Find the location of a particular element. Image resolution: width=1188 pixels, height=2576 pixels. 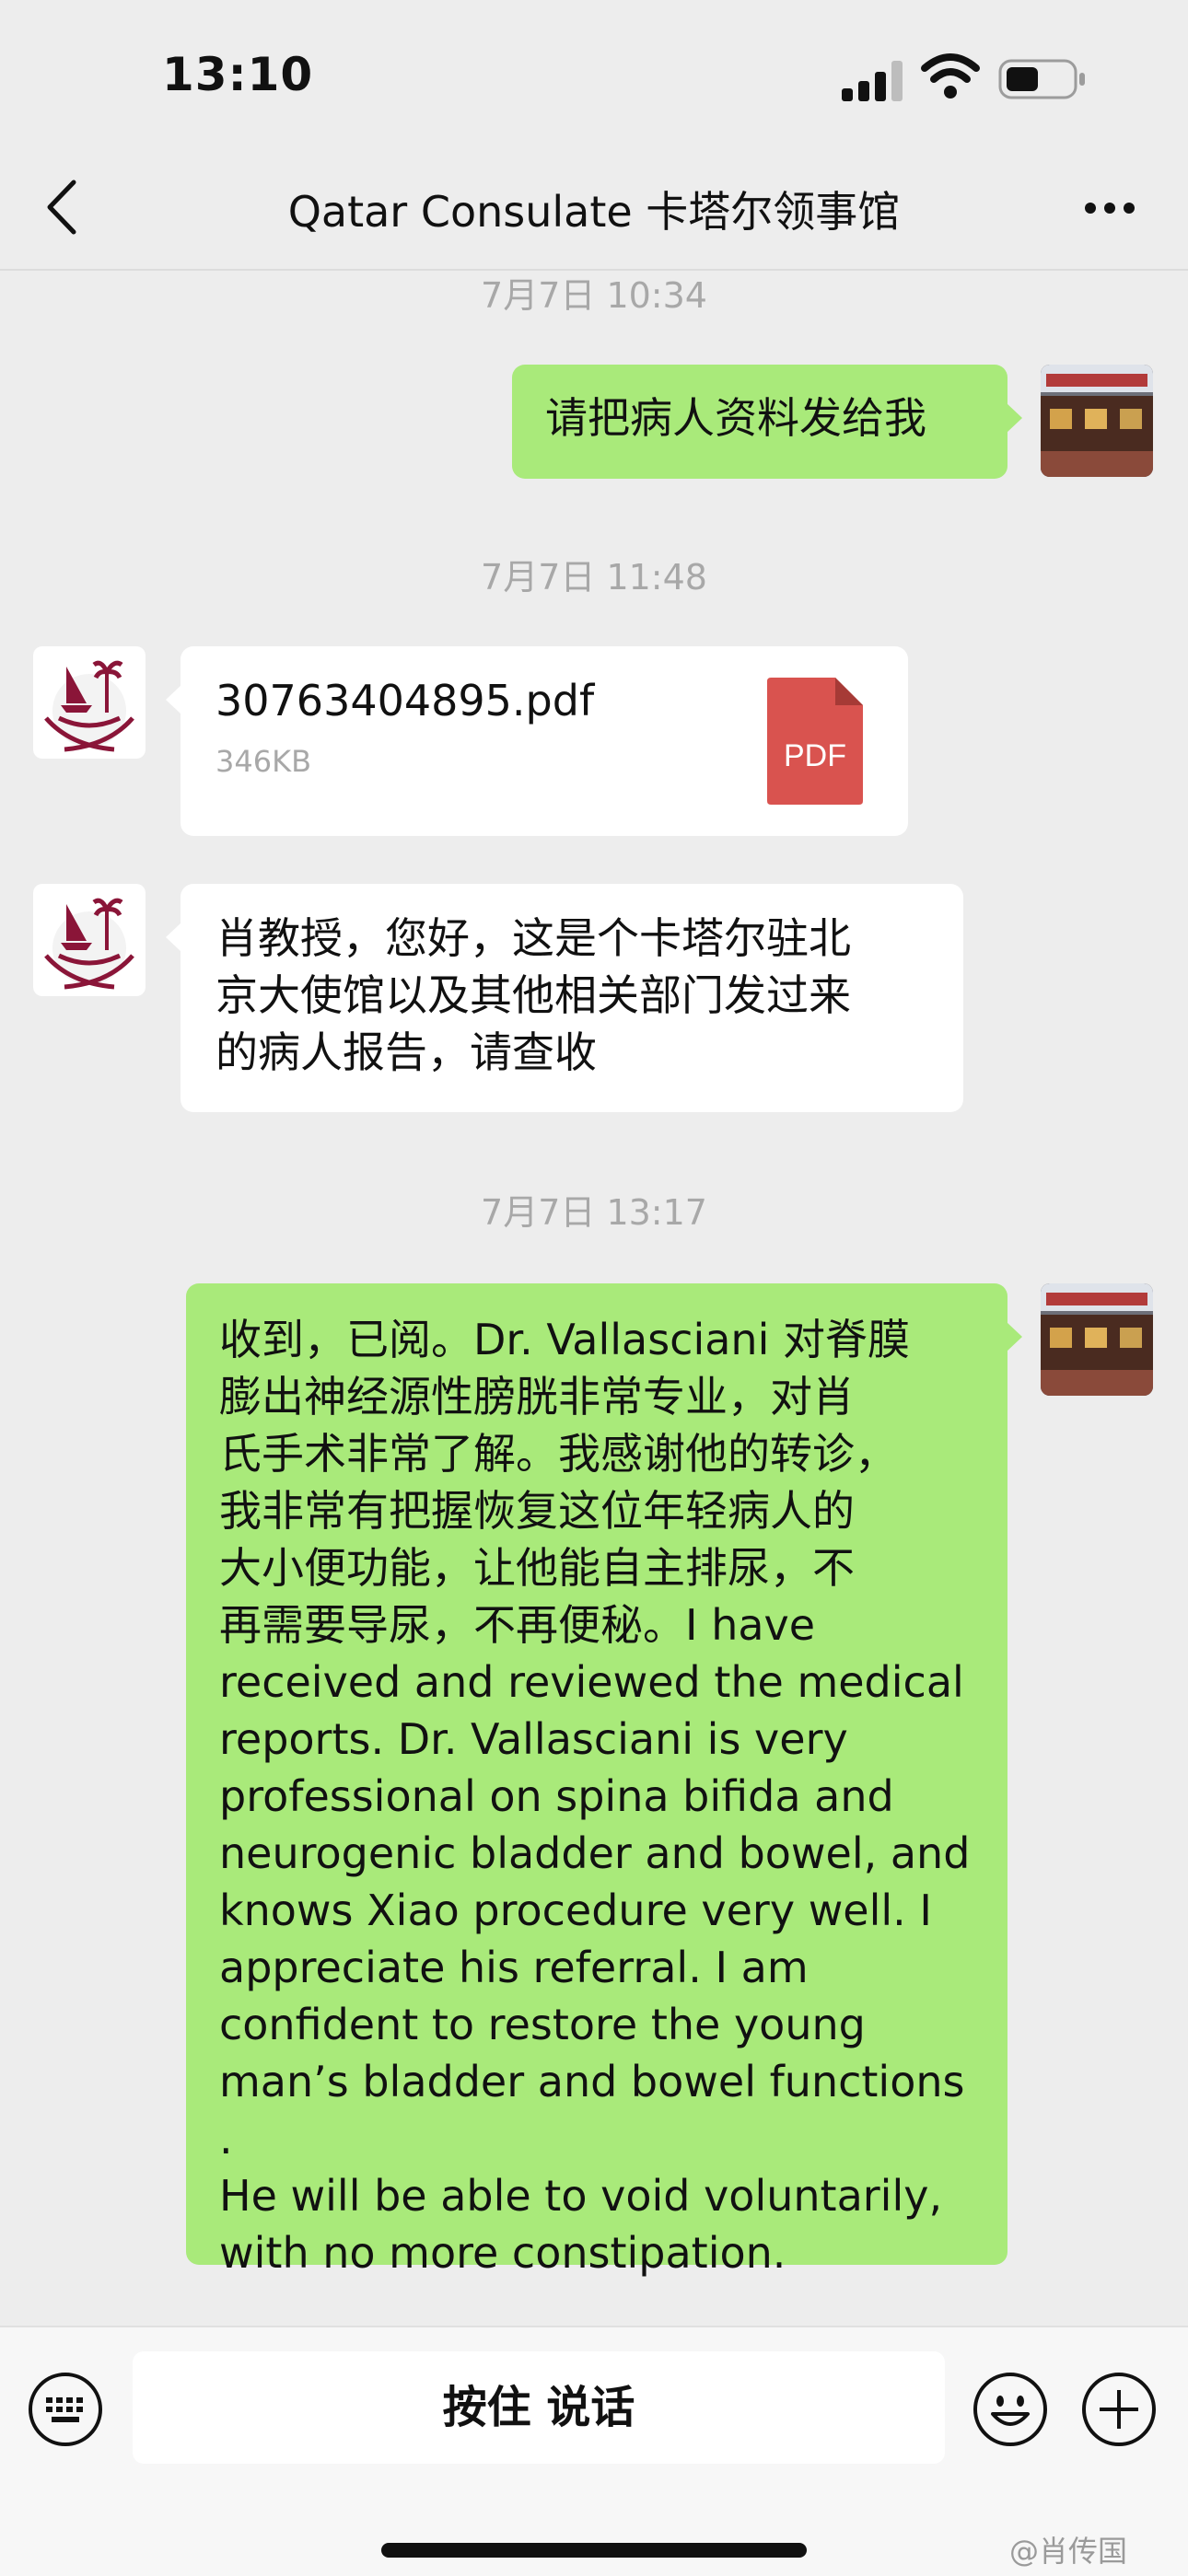

message-line: 京大使馆以及其他相关部门发过来 is located at coordinates (533, 995).